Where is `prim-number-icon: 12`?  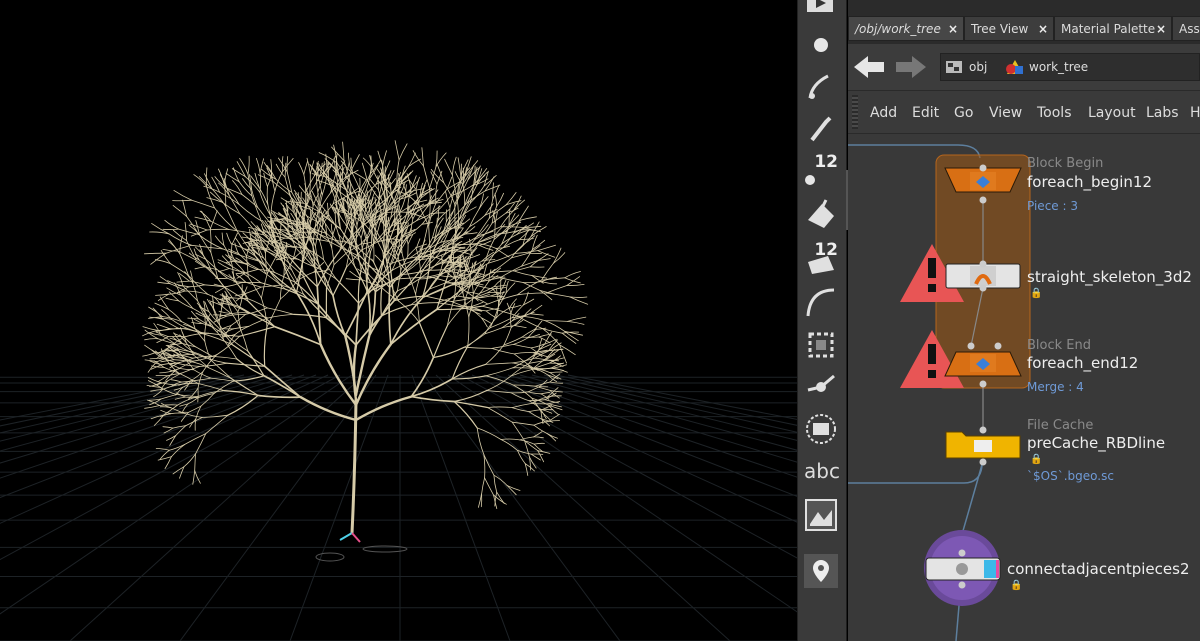 prim-number-icon: 12 is located at coordinates (821, 259).